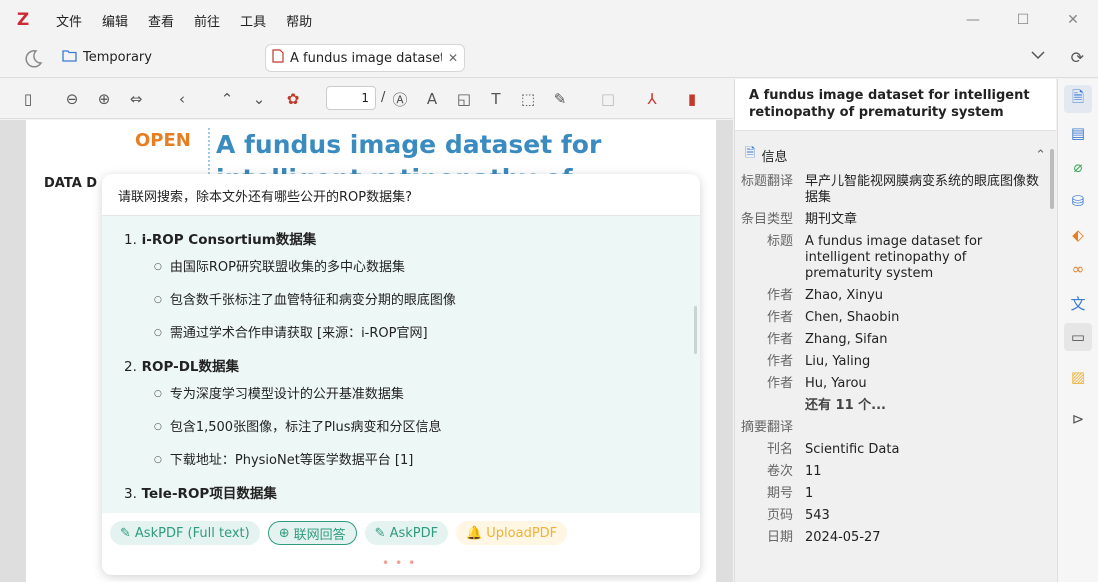 Image resolution: width=1098 pixels, height=582 pixels. I want to click on sync-icon: ⟳, so click(1077, 57).